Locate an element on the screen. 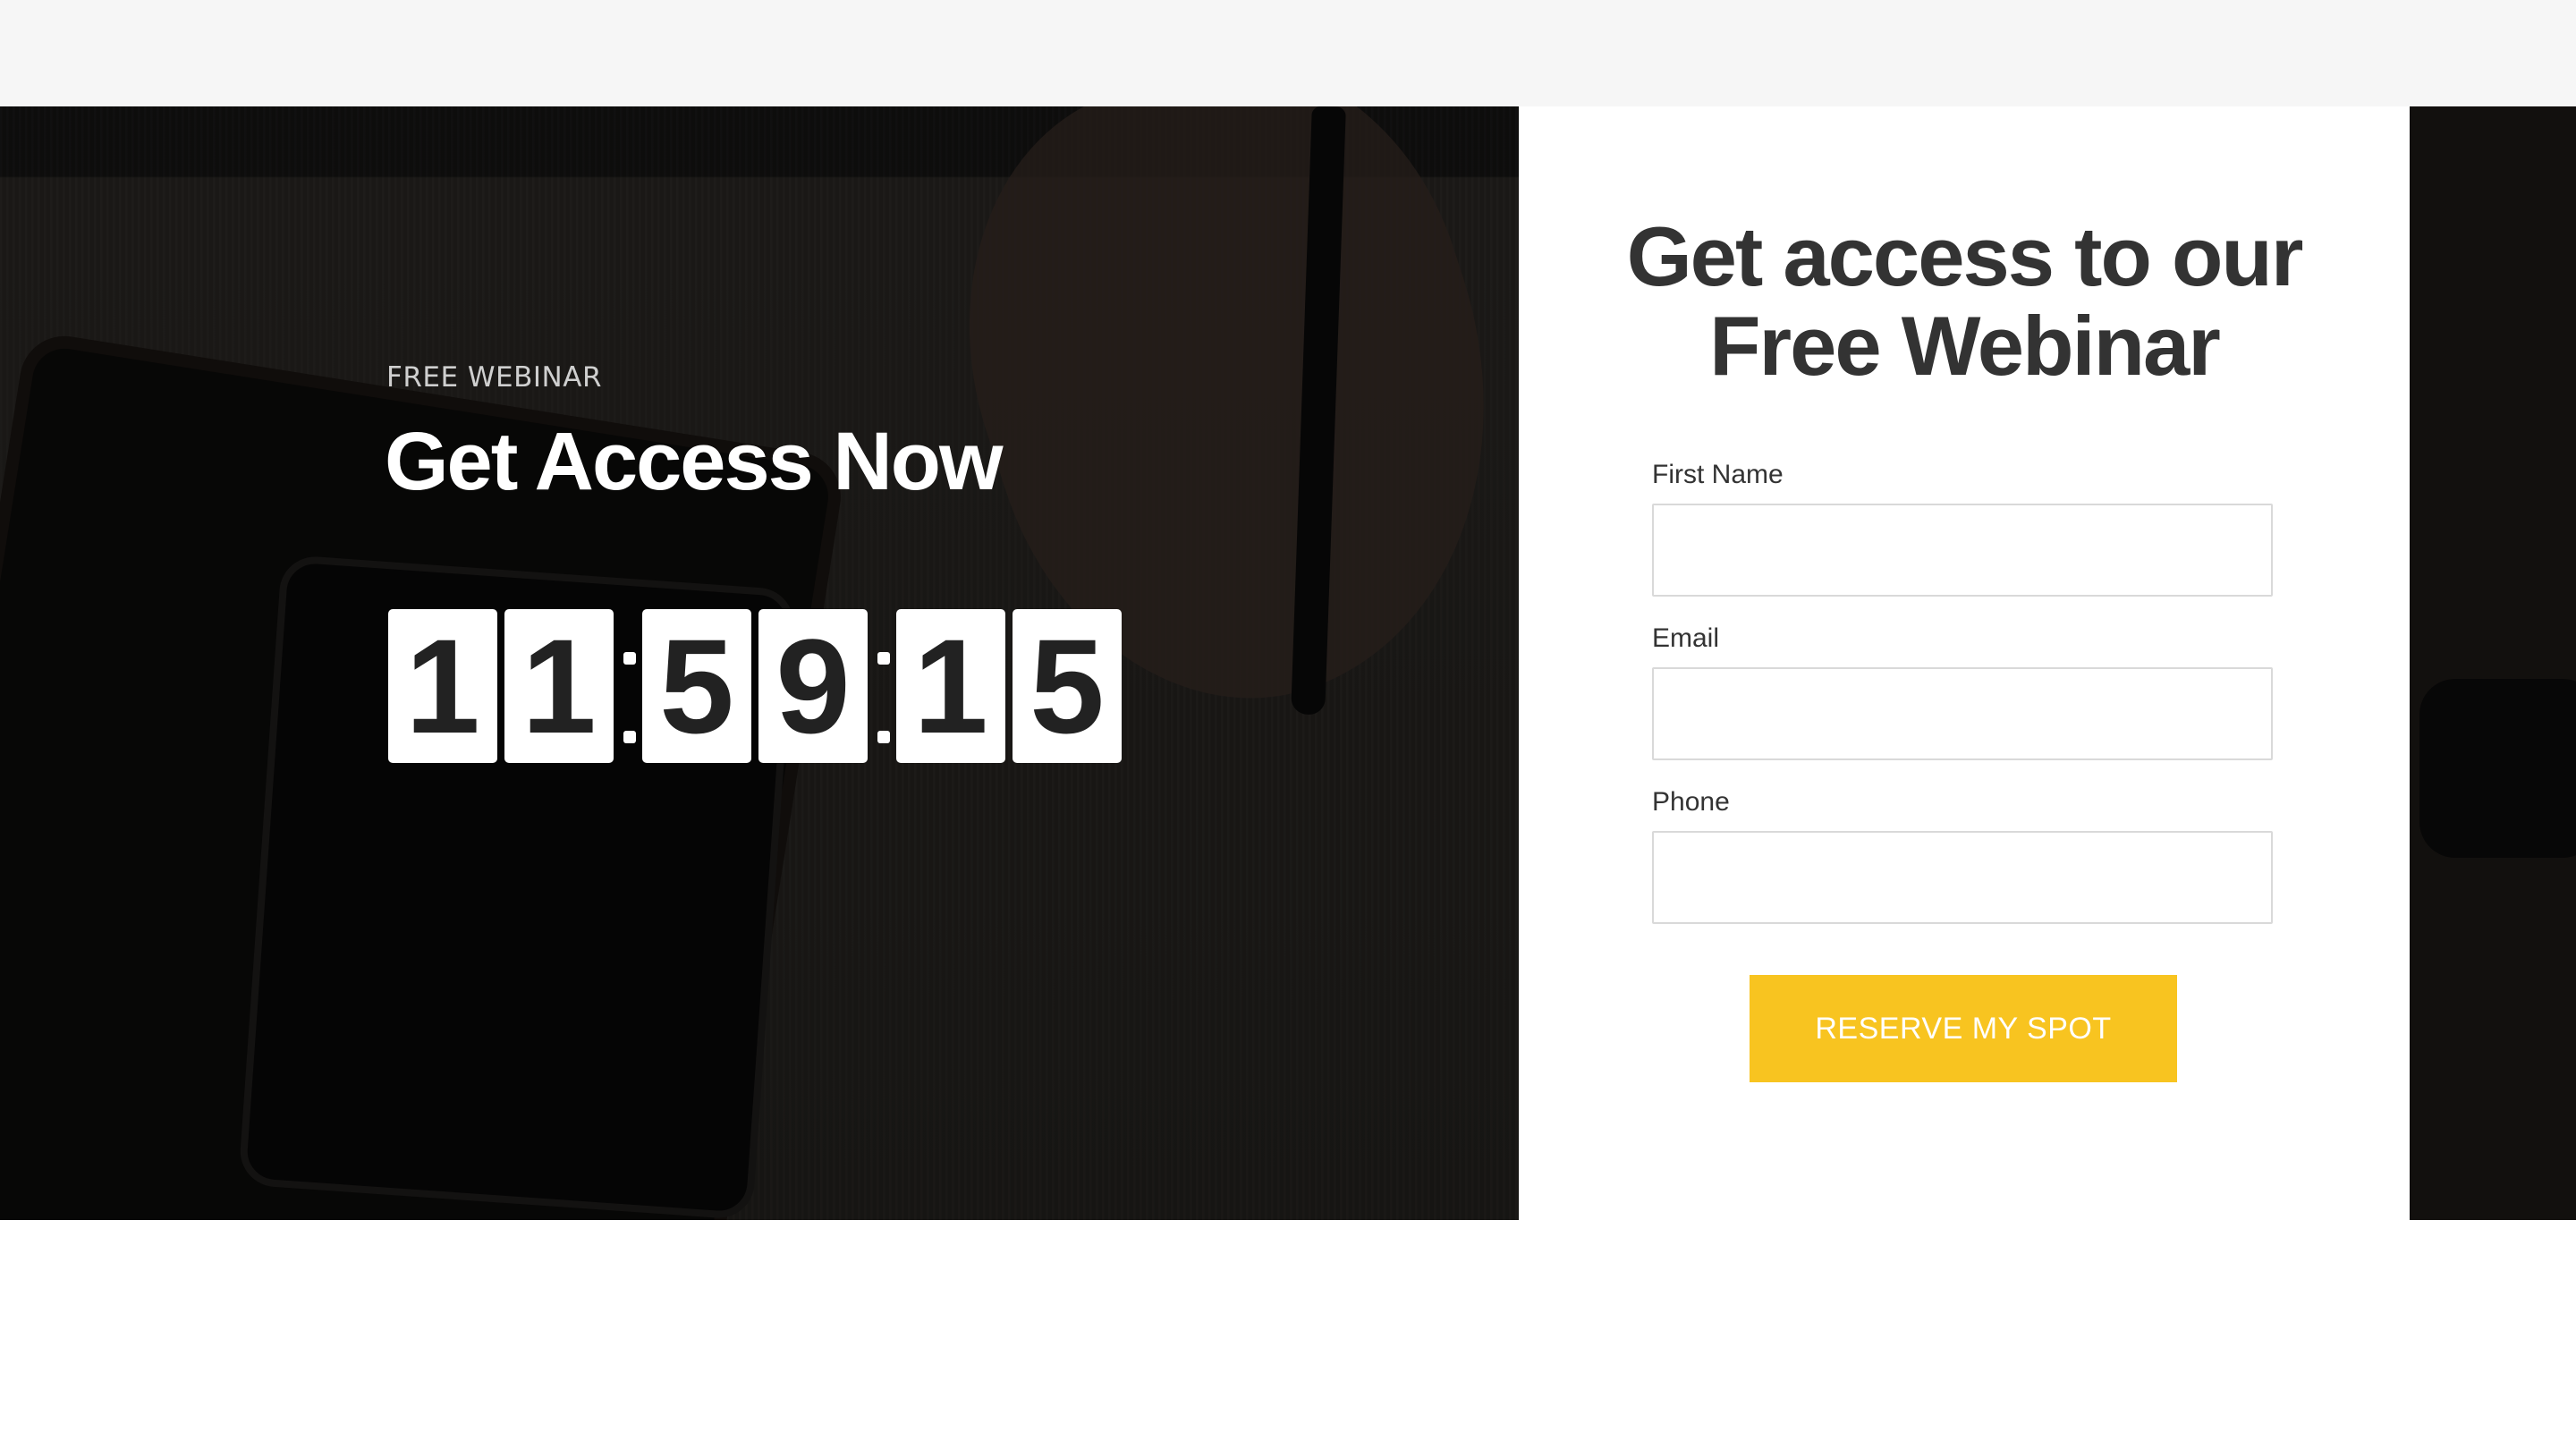 This screenshot has width=2576, height=1449. first-name-field is located at coordinates (1962, 550).